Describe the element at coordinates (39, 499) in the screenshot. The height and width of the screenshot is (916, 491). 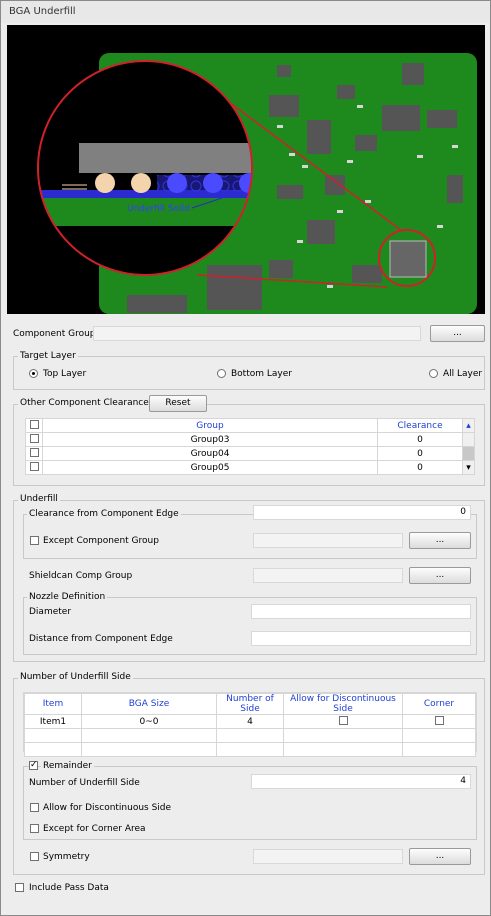
I see `underfill-title: Underfill` at that location.